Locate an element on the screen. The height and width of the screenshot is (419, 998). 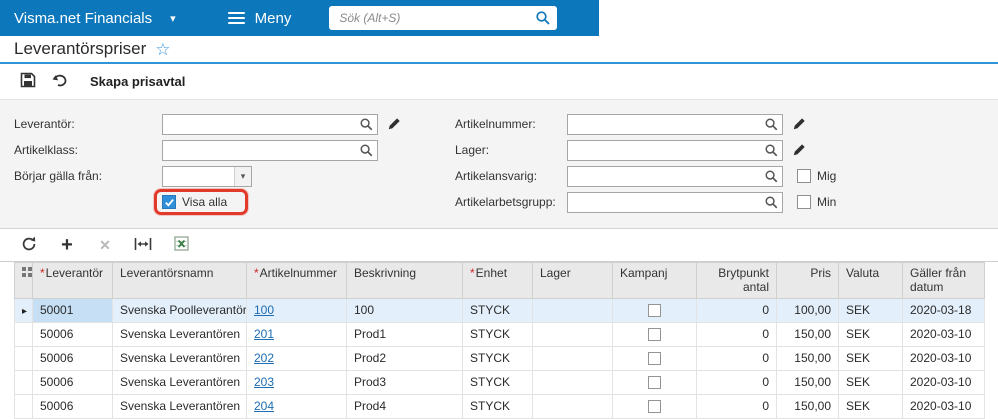
combo-arrow-icon: ▾ is located at coordinates (242, 176).